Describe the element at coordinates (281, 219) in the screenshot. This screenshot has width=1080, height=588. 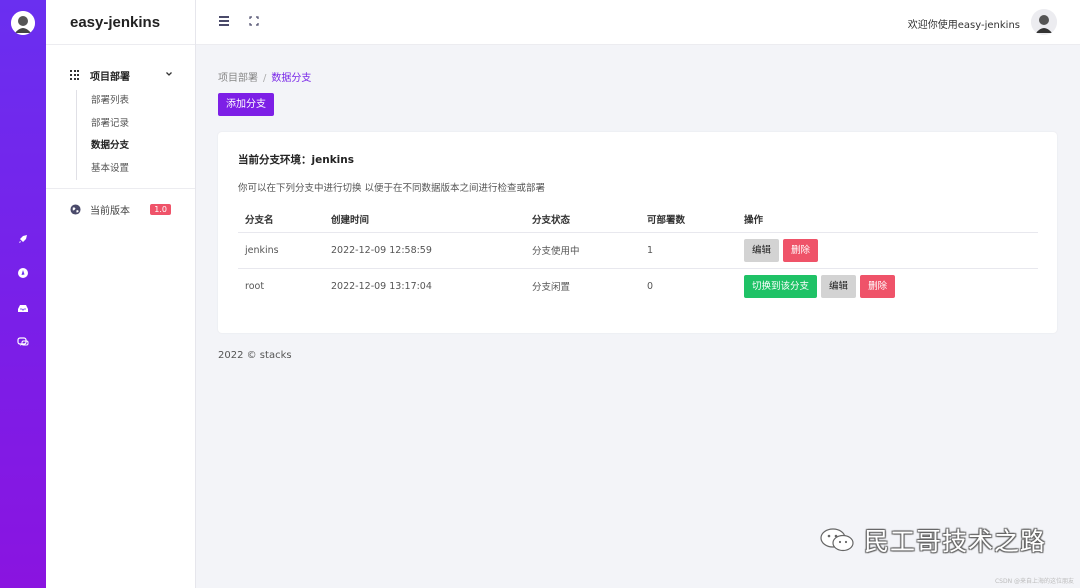
I see `column-header-name: 分支名` at that location.